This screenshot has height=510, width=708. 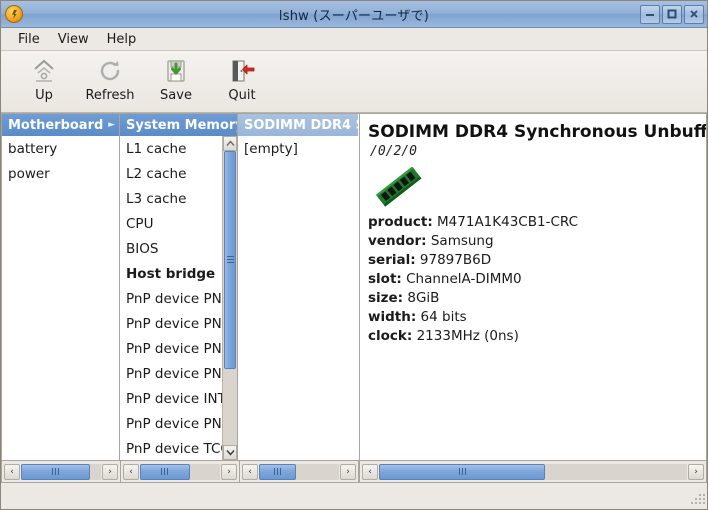 I want to click on vertical-scroll-thumb, so click(x=230, y=260).